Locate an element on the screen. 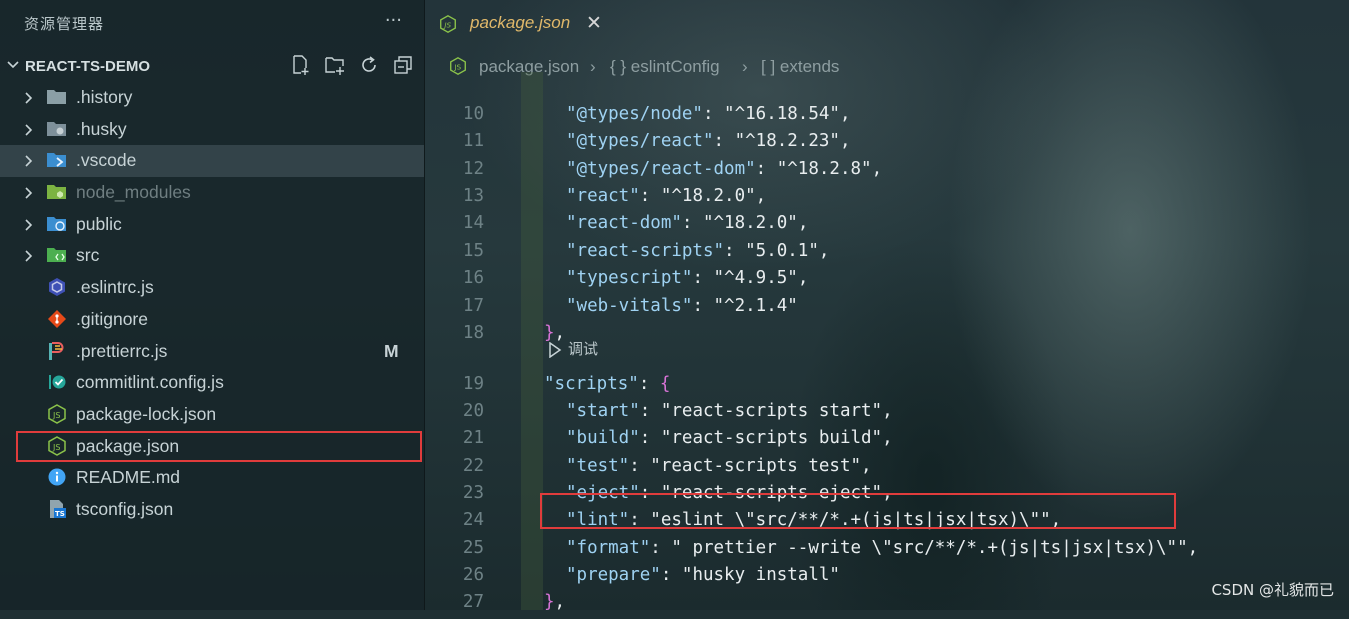  tree-item-label: package-lock.json is located at coordinates (146, 413).